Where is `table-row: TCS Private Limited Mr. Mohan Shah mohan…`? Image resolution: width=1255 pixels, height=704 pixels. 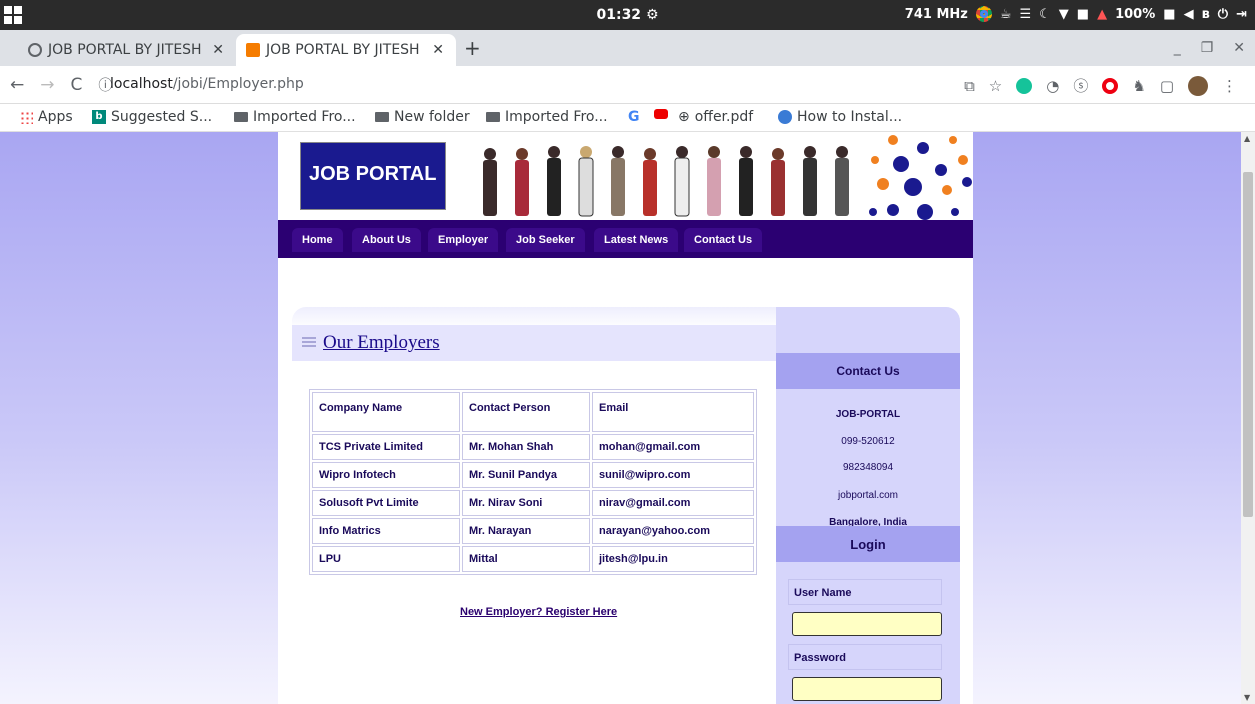 table-row: TCS Private Limited Mr. Mohan Shah mohan… is located at coordinates (533, 447).